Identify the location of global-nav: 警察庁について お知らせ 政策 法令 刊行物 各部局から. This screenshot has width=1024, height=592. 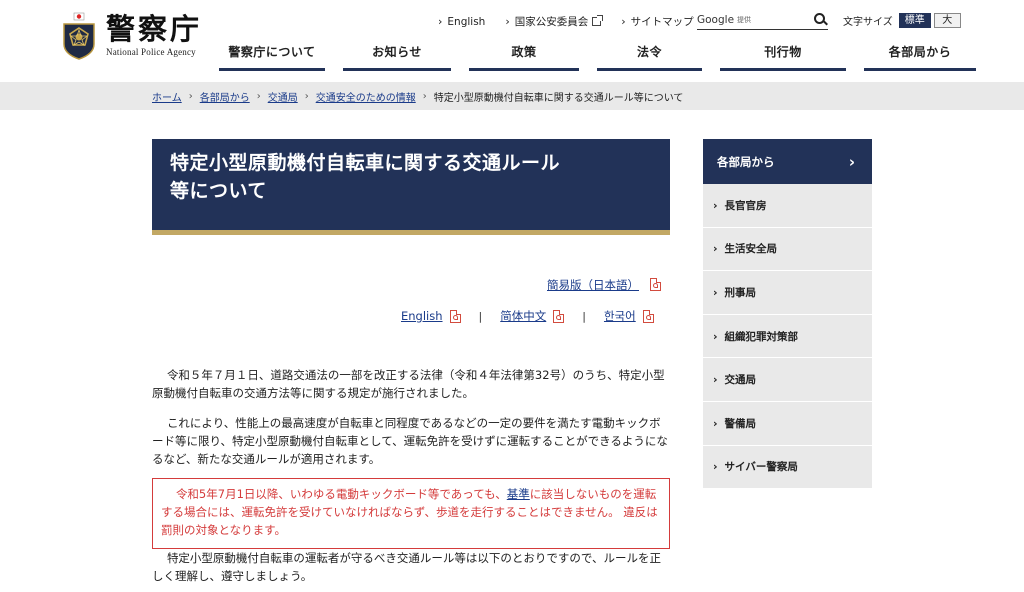
(597, 57).